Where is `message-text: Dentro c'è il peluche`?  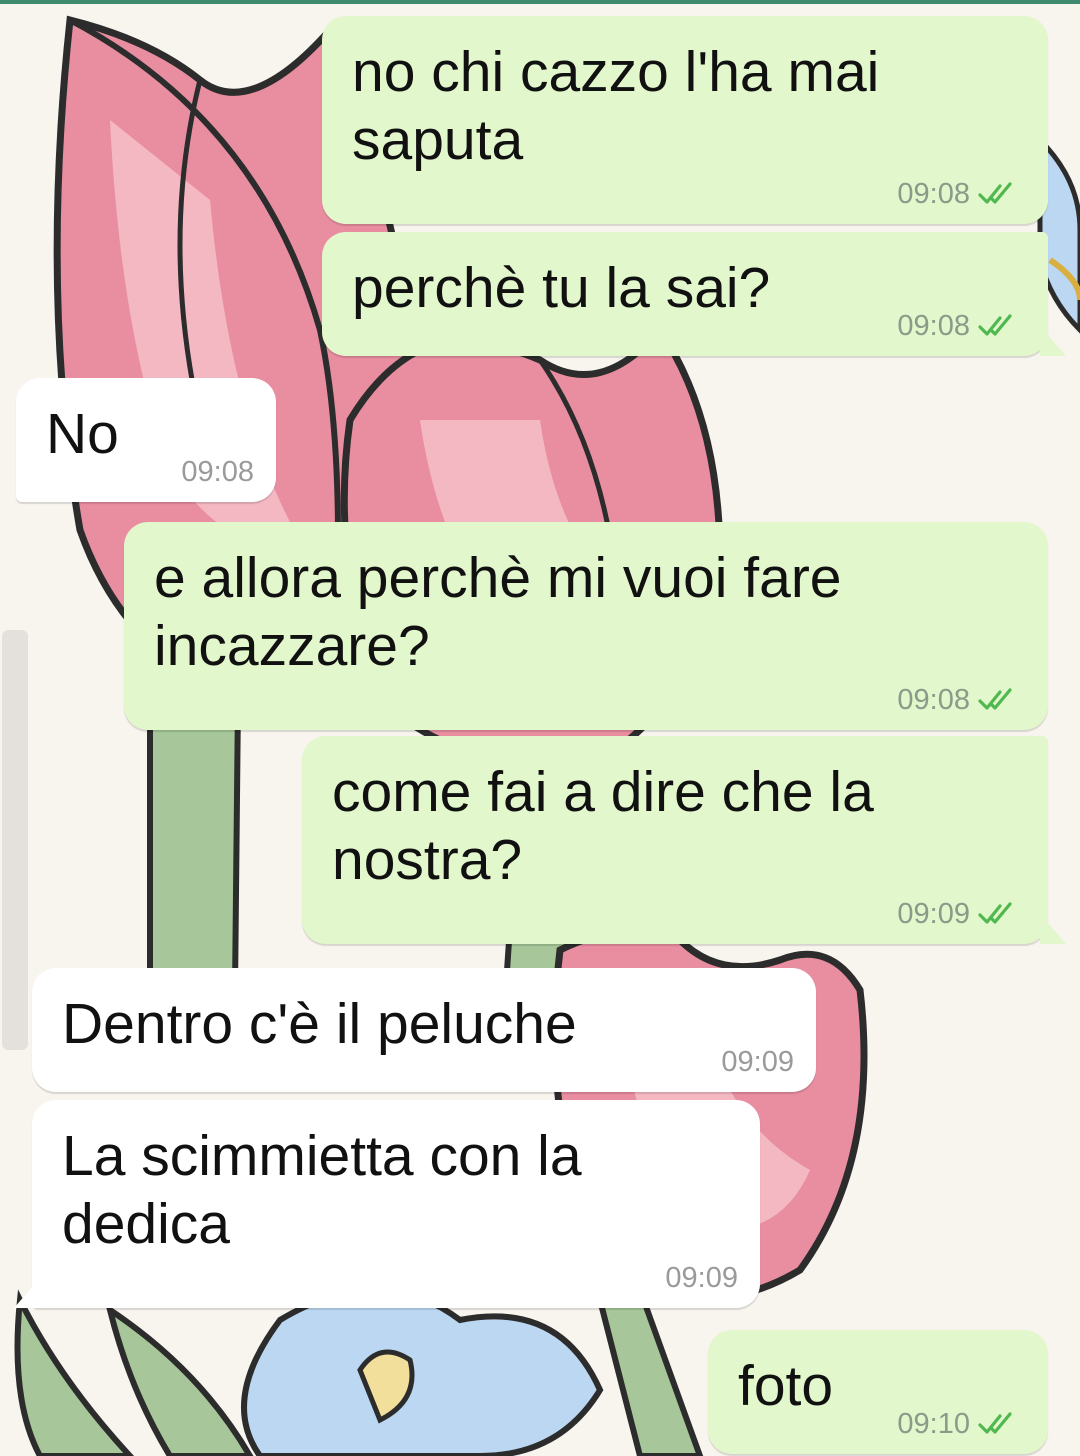
message-text: Dentro c'è il peluche is located at coordinates (319, 1024).